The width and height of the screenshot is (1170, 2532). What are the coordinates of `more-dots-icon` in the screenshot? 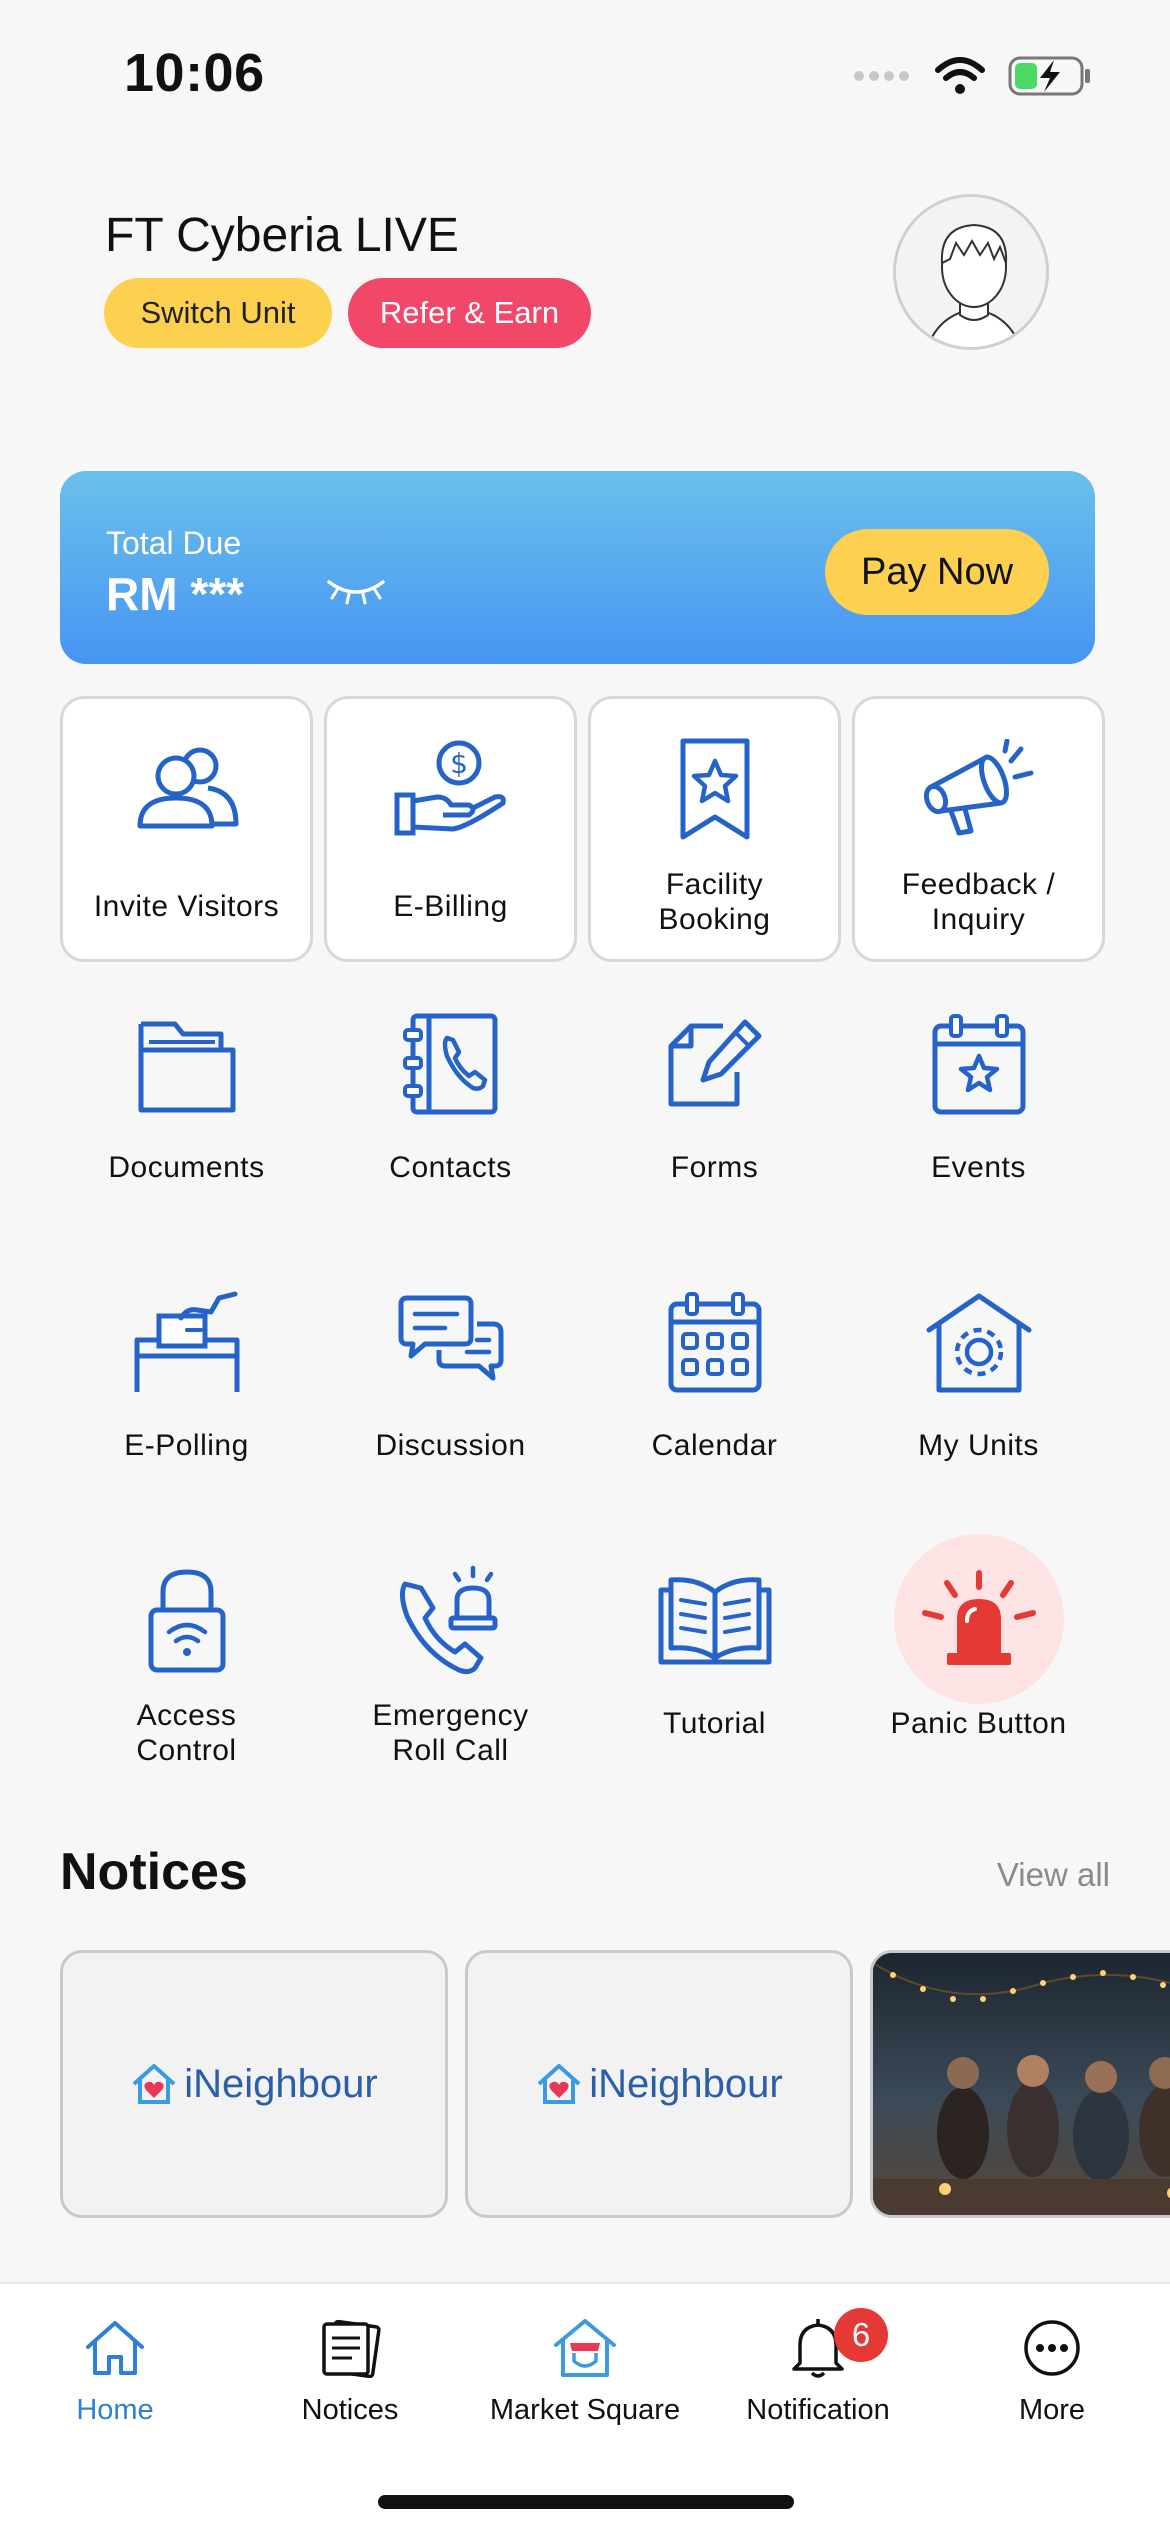 It's located at (1052, 2348).